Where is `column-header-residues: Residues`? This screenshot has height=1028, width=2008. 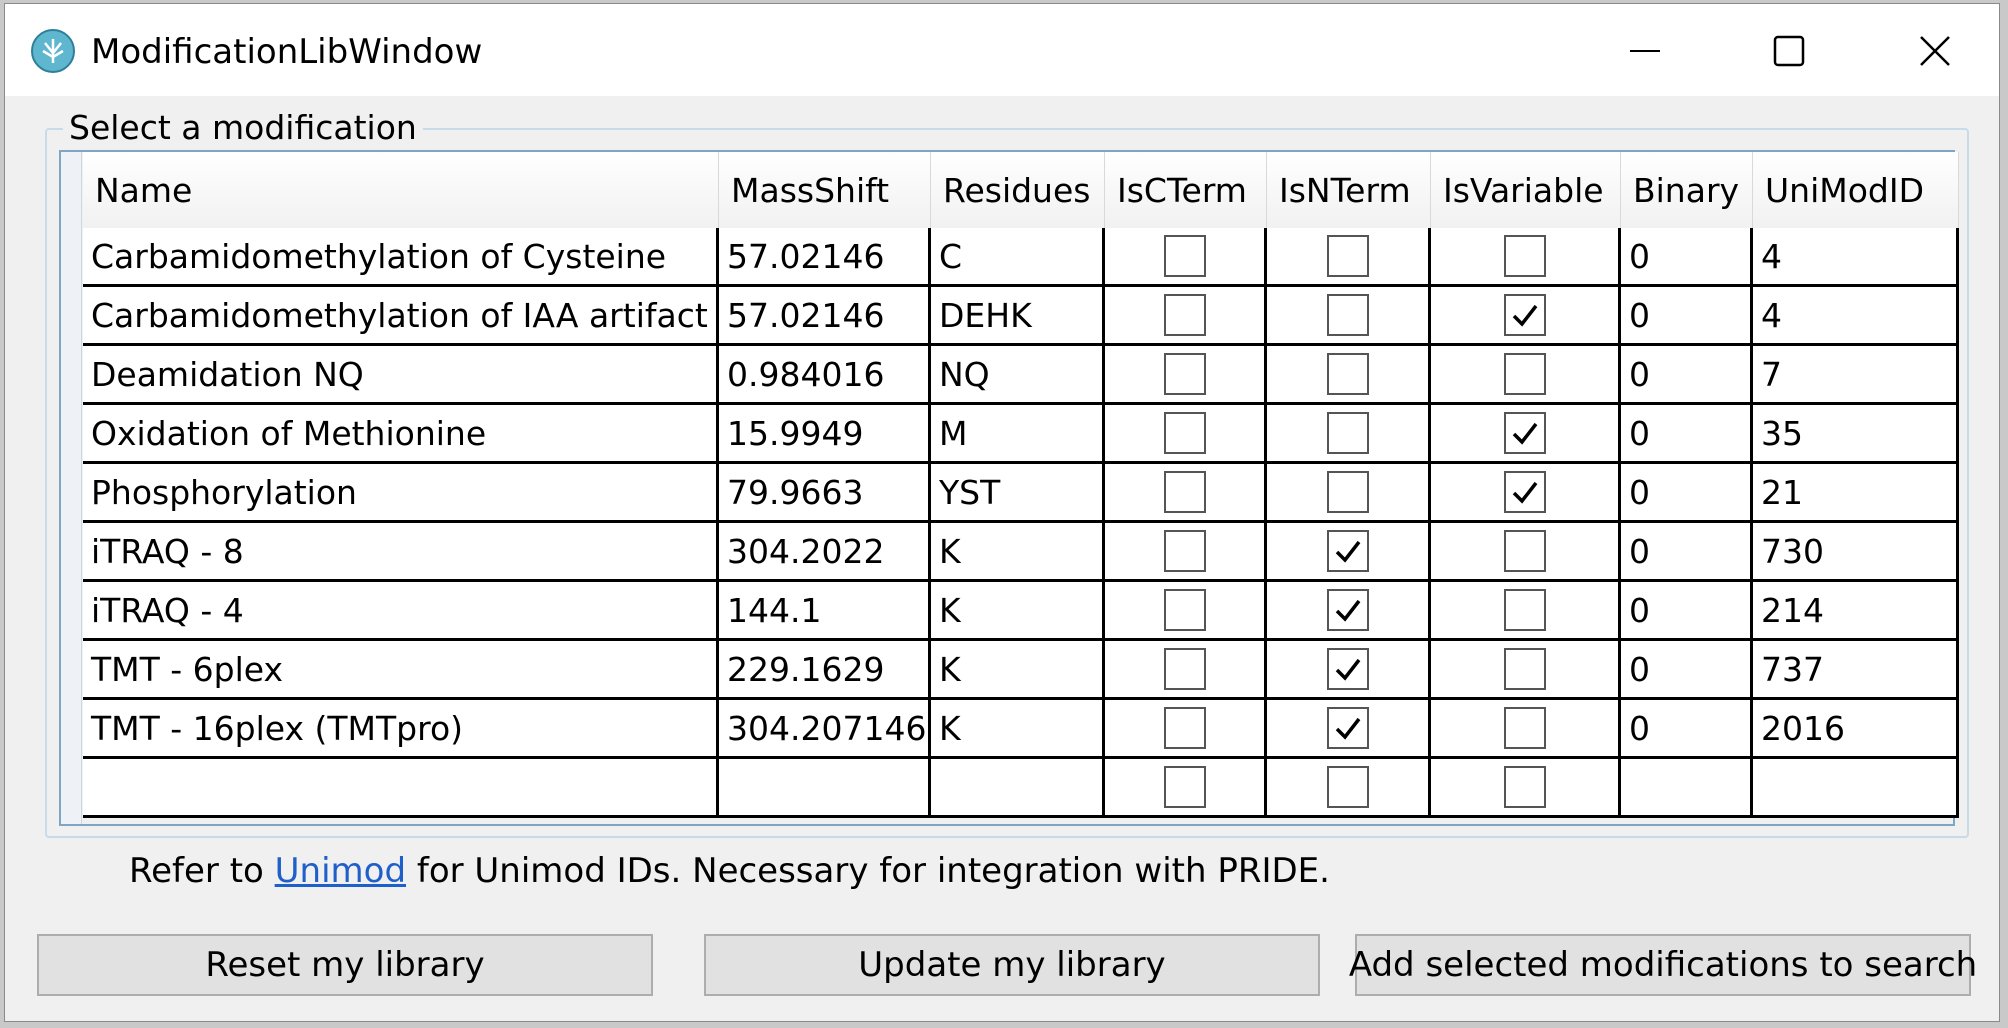
column-header-residues: Residues is located at coordinates (1018, 190).